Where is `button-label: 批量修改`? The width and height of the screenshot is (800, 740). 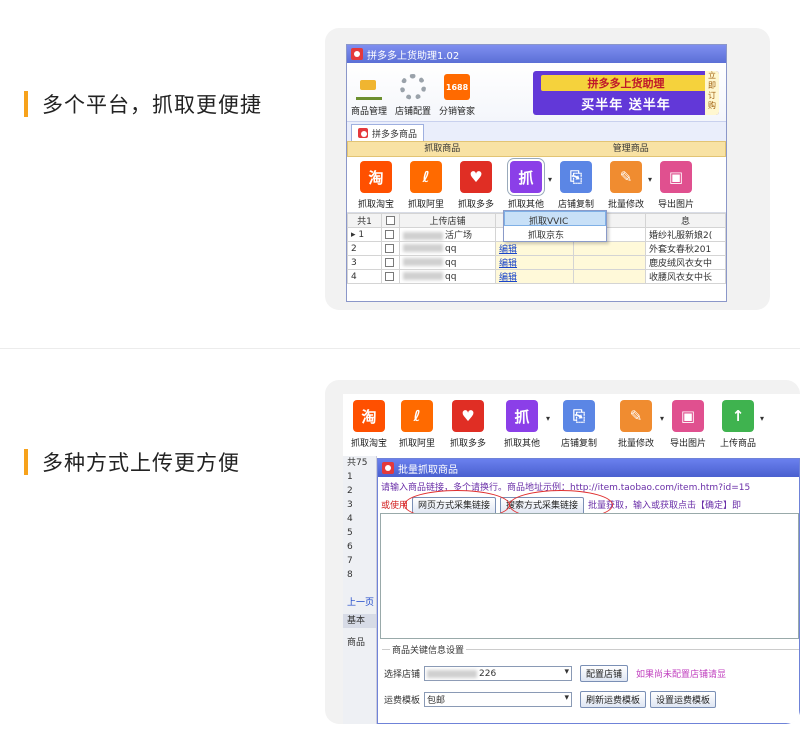
button-label: 批量修改 is located at coordinates (635, 444).